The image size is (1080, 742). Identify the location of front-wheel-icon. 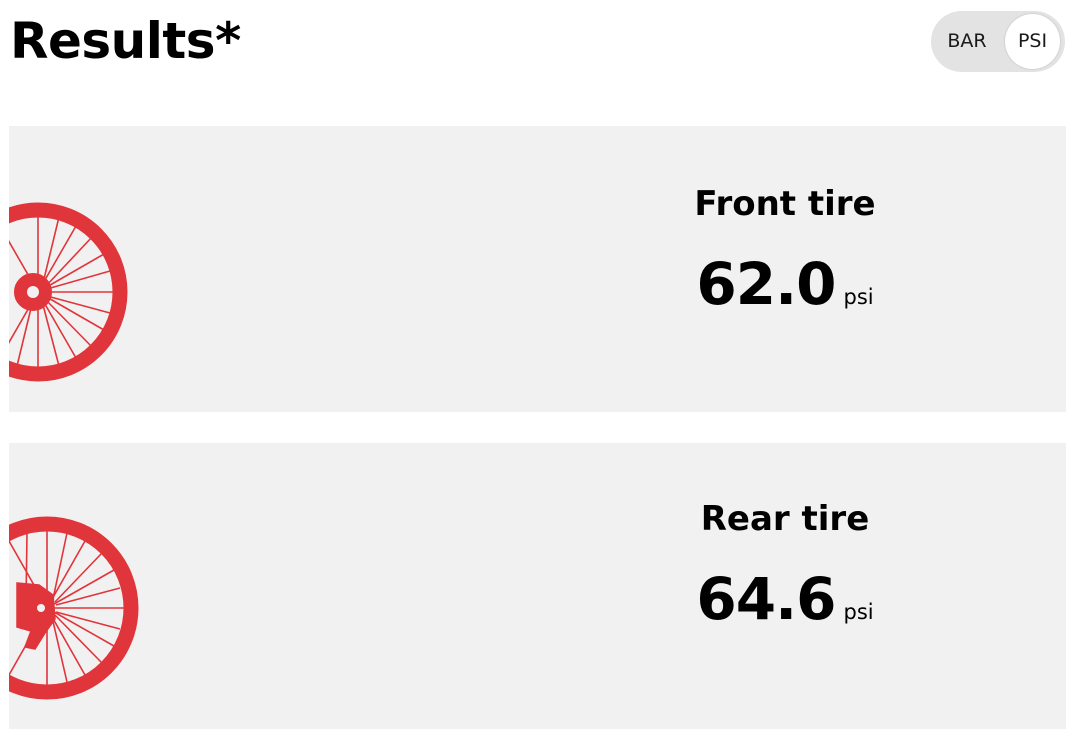
(68, 292).